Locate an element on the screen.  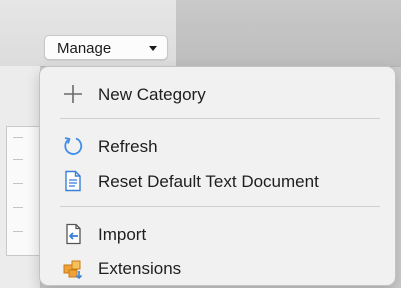
plus-icon is located at coordinates (73, 94).